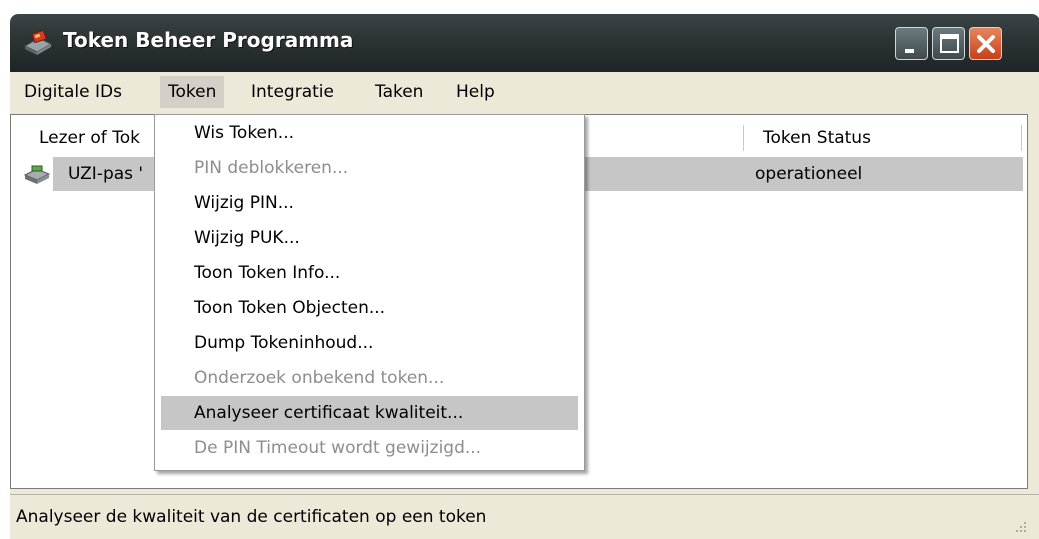 The height and width of the screenshot is (539, 1039). I want to click on row-token-name: UZI-pas ', so click(106, 174).